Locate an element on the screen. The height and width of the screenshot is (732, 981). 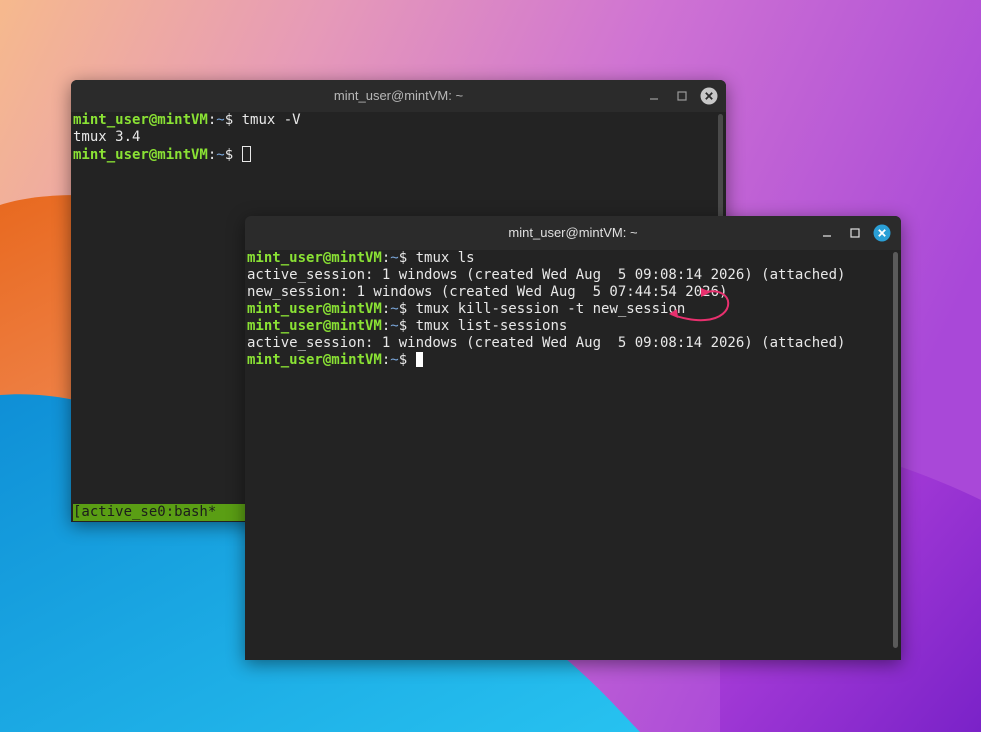
command-text: tmux ls is located at coordinates (445, 258).